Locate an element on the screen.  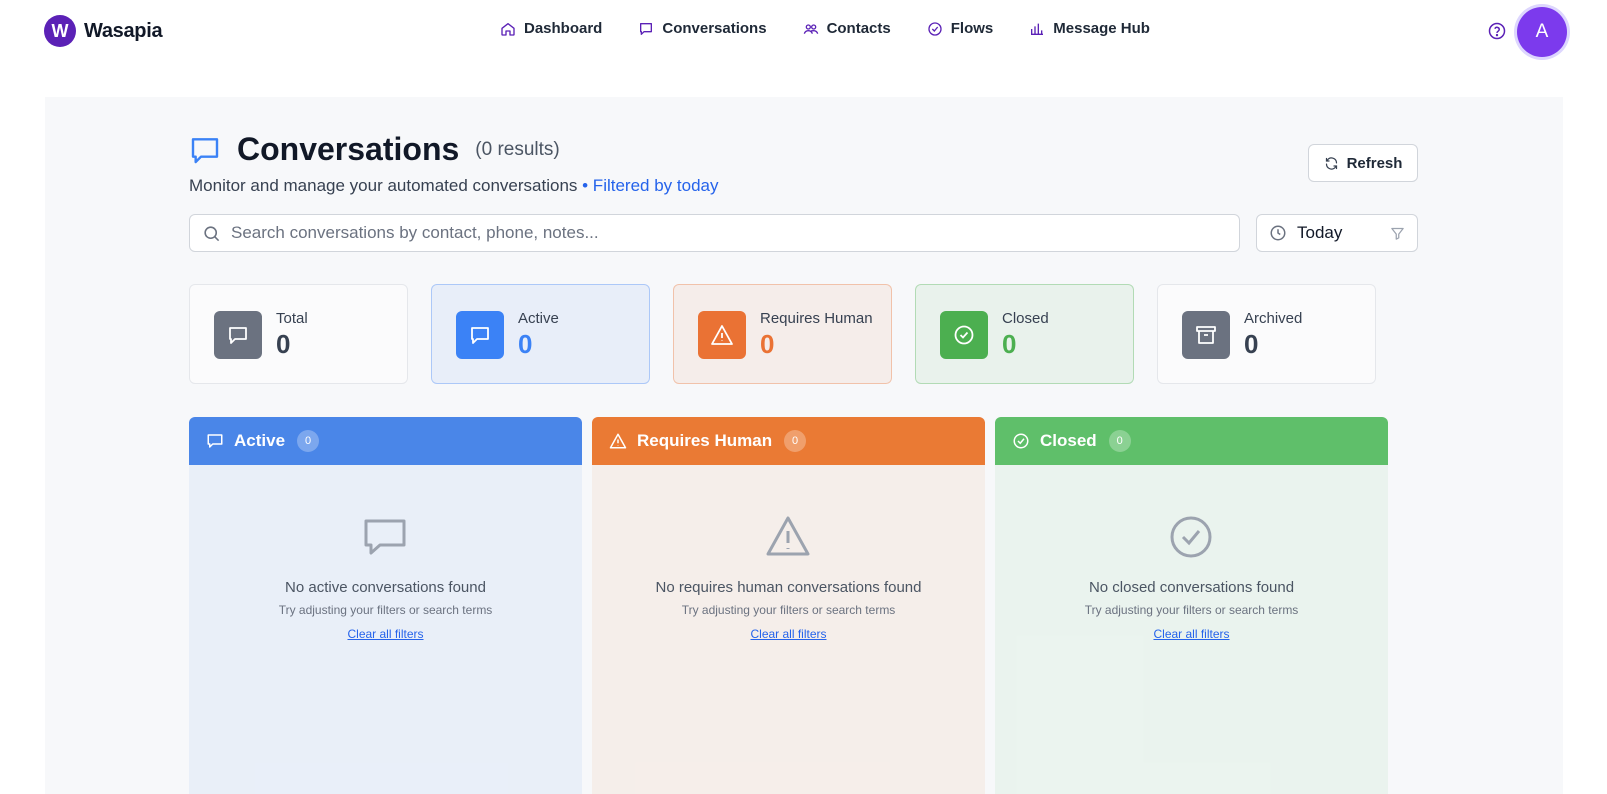
home-icon is located at coordinates (508, 29).